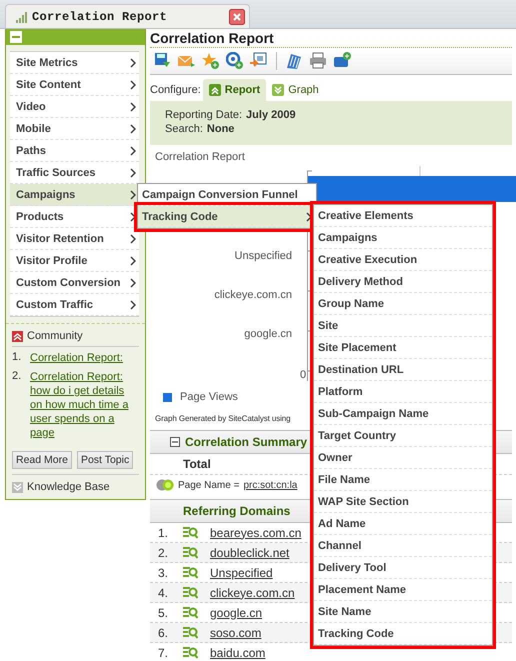  I want to click on chart-icon, so click(294, 61).